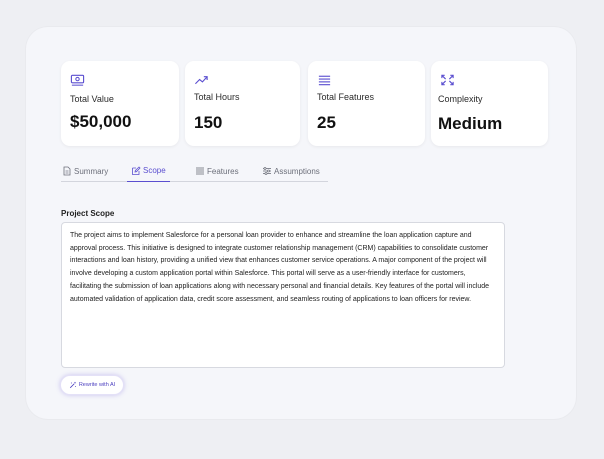  I want to click on stat-label: Total Features, so click(346, 97).